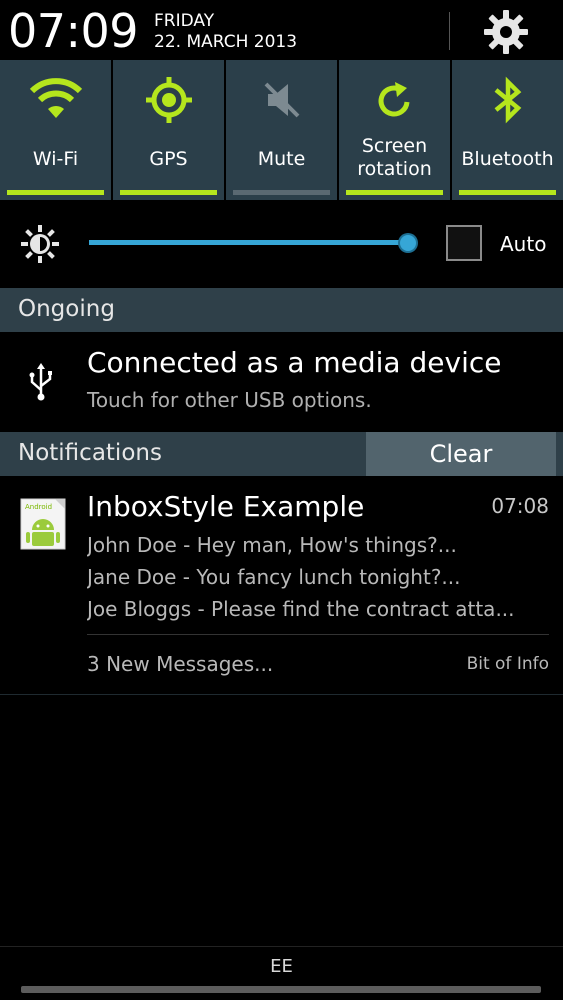 This screenshot has height=1000, width=563. Describe the element at coordinates (393, 99) in the screenshot. I see `screen-rotation-icon` at that location.